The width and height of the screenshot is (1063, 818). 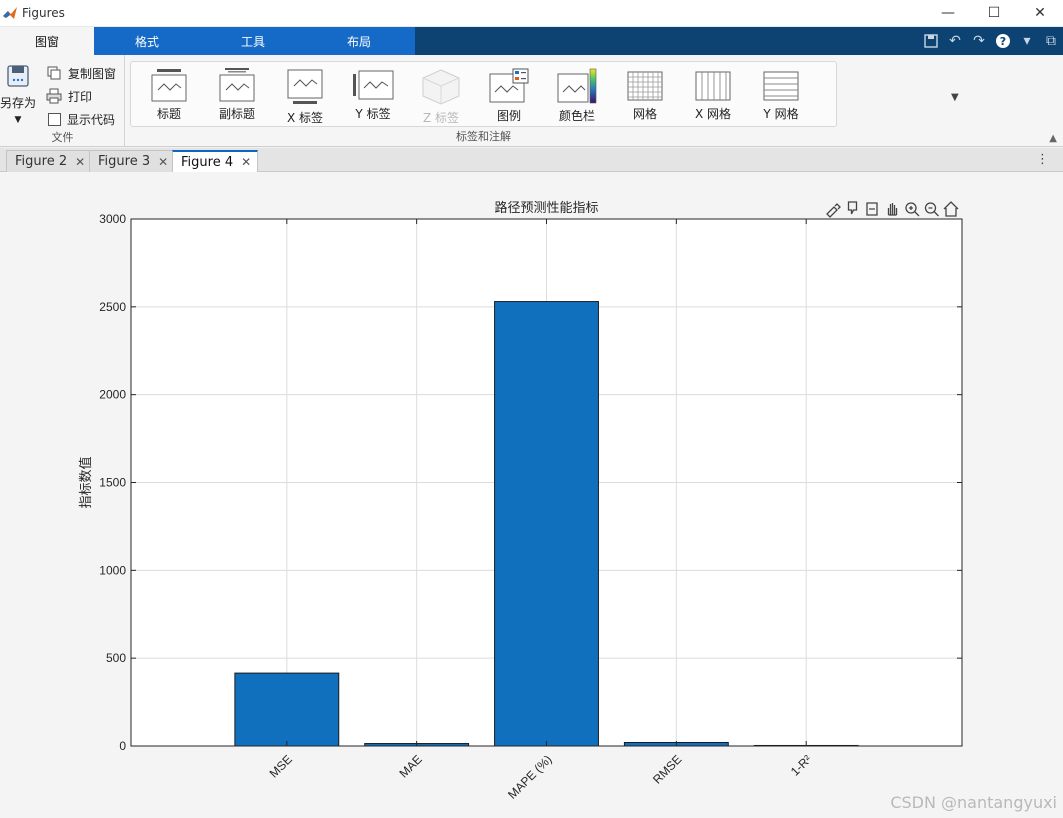 I want to click on undo-icon: ↶, so click(x=955, y=41).